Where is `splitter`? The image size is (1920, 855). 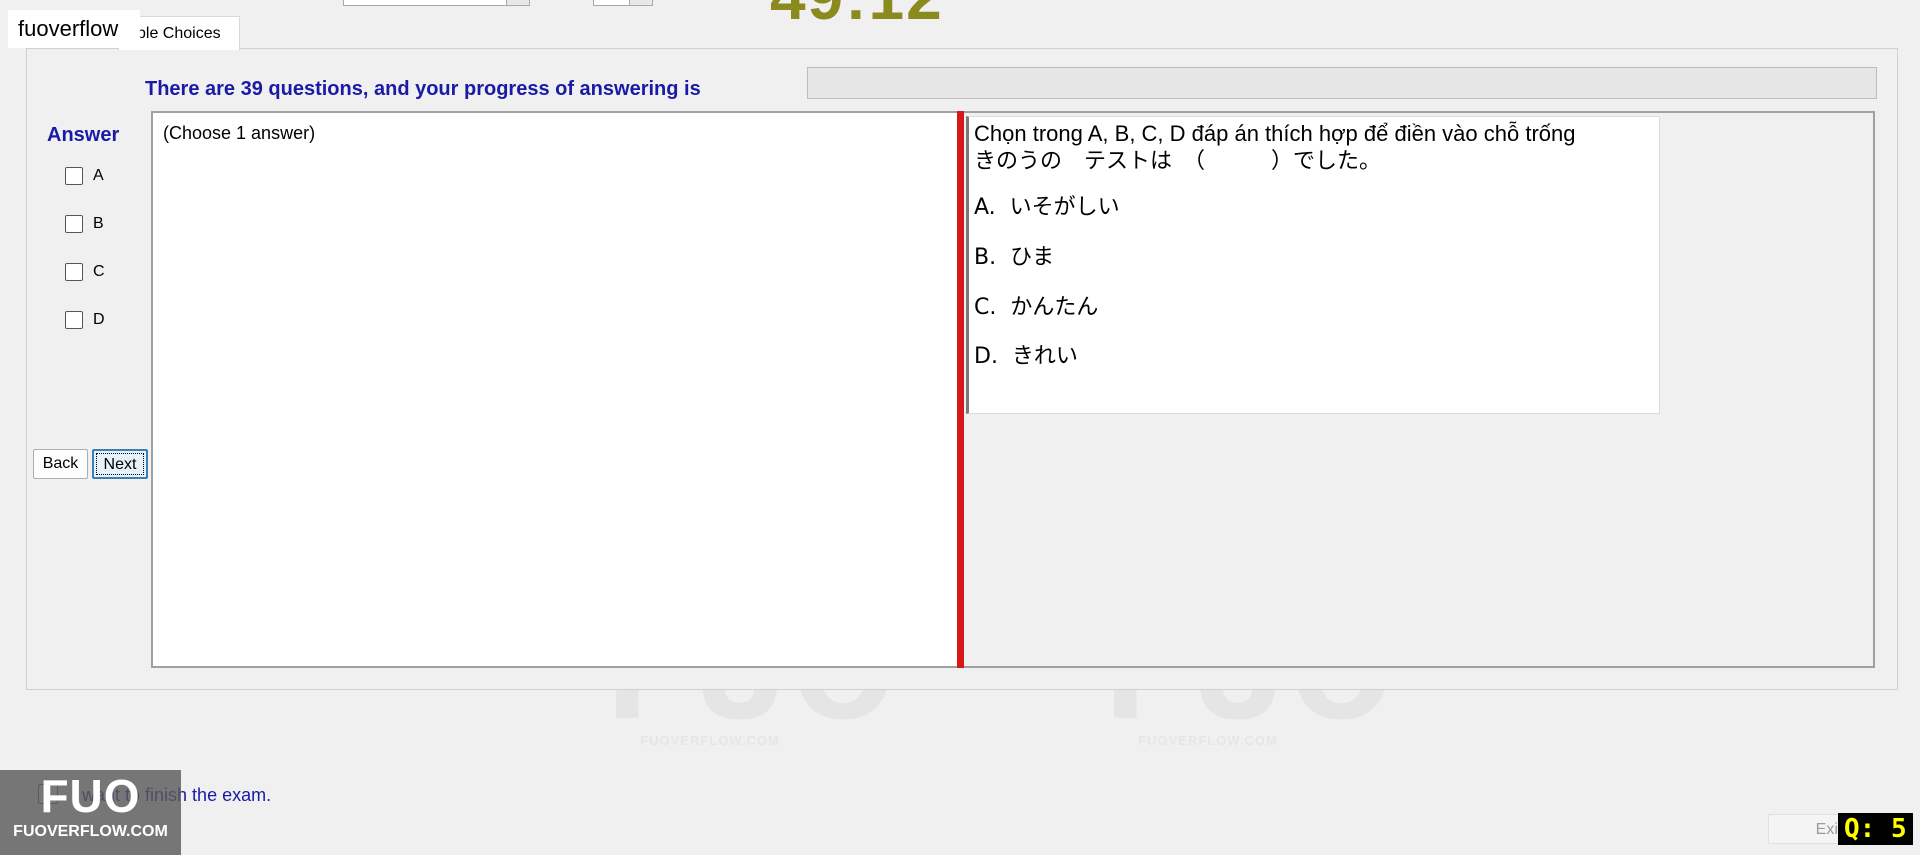 splitter is located at coordinates (960, 389).